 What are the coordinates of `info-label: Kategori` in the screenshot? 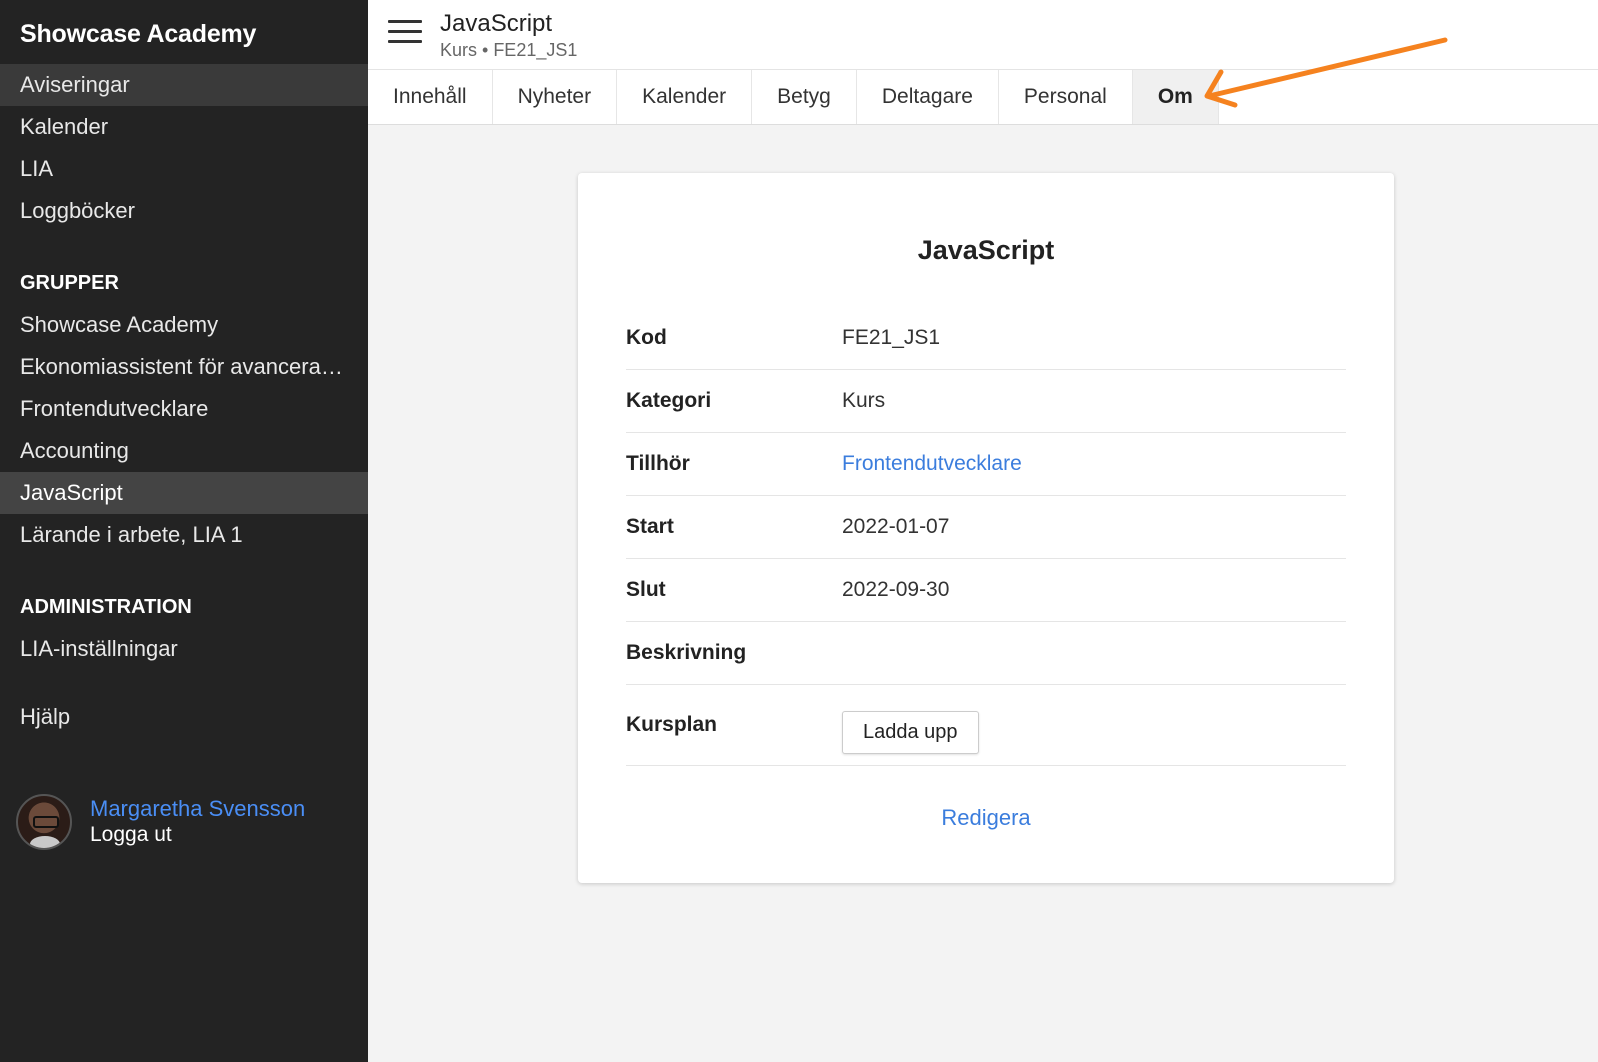 It's located at (669, 400).